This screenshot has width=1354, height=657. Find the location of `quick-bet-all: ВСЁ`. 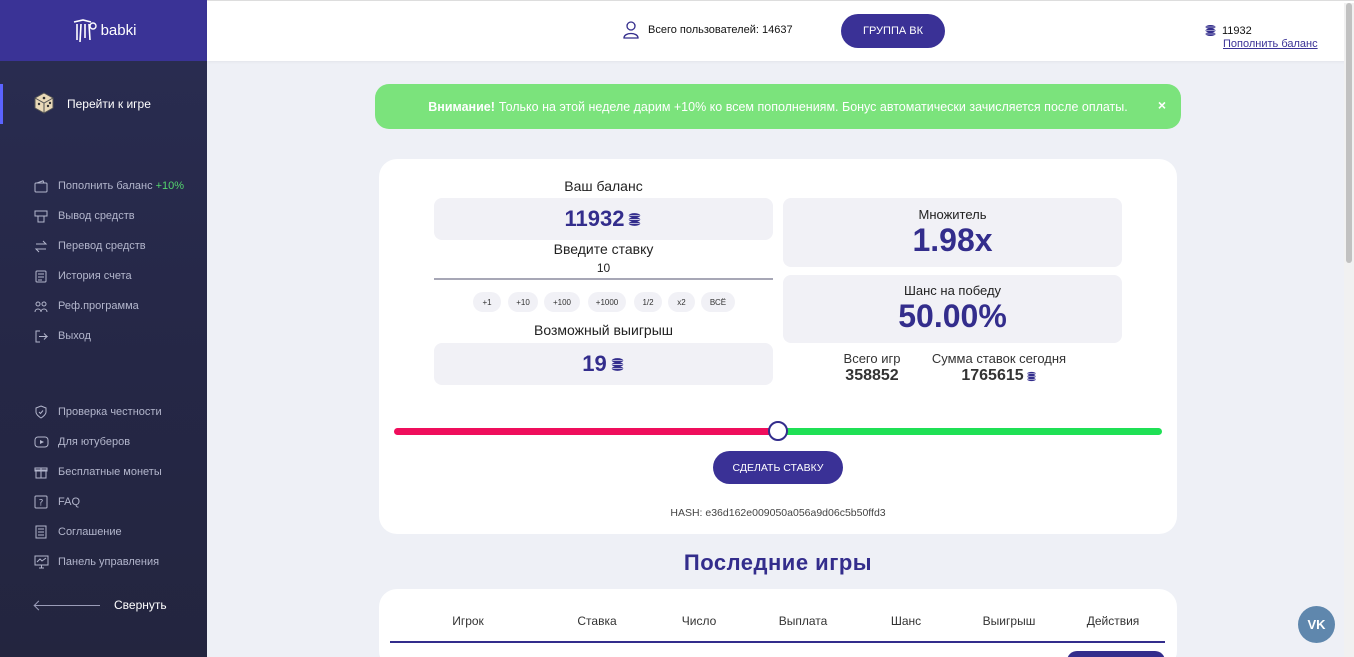

quick-bet-all: ВСЁ is located at coordinates (718, 302).